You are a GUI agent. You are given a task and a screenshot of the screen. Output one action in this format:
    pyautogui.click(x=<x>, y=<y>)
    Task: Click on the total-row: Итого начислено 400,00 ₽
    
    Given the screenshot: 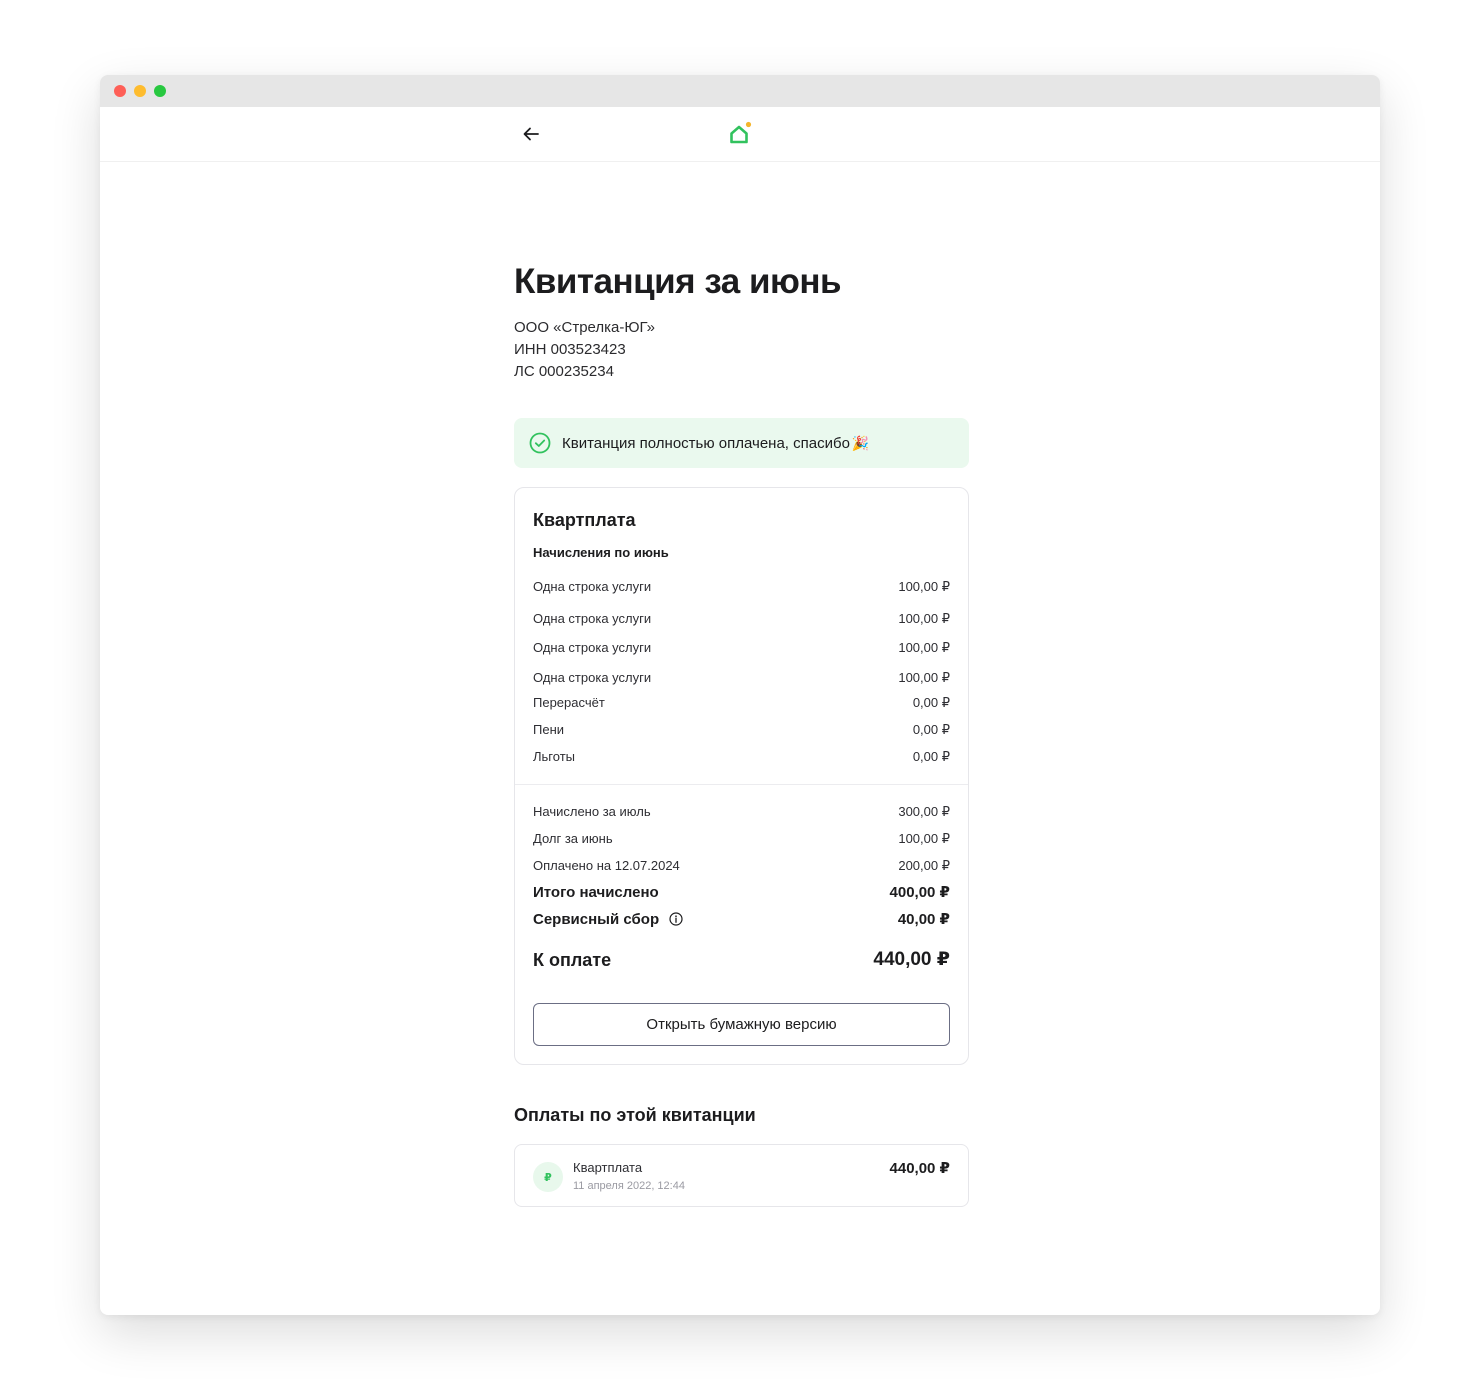 What is the action you would take?
    pyautogui.click(x=741, y=893)
    